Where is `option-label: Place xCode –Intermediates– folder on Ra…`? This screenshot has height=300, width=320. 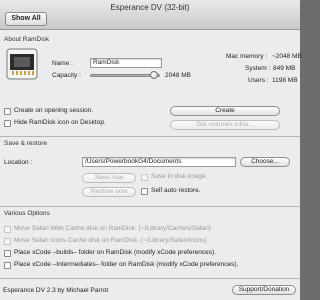 option-label: Place xCode –Intermediates– folder on Ra… is located at coordinates (126, 264).